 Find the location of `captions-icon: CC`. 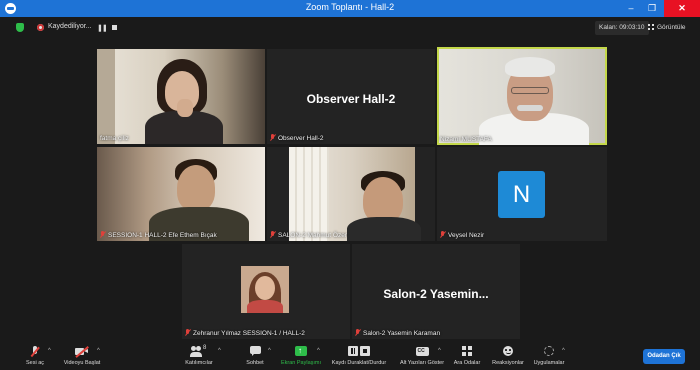

captions-icon: CC is located at coordinates (422, 351).